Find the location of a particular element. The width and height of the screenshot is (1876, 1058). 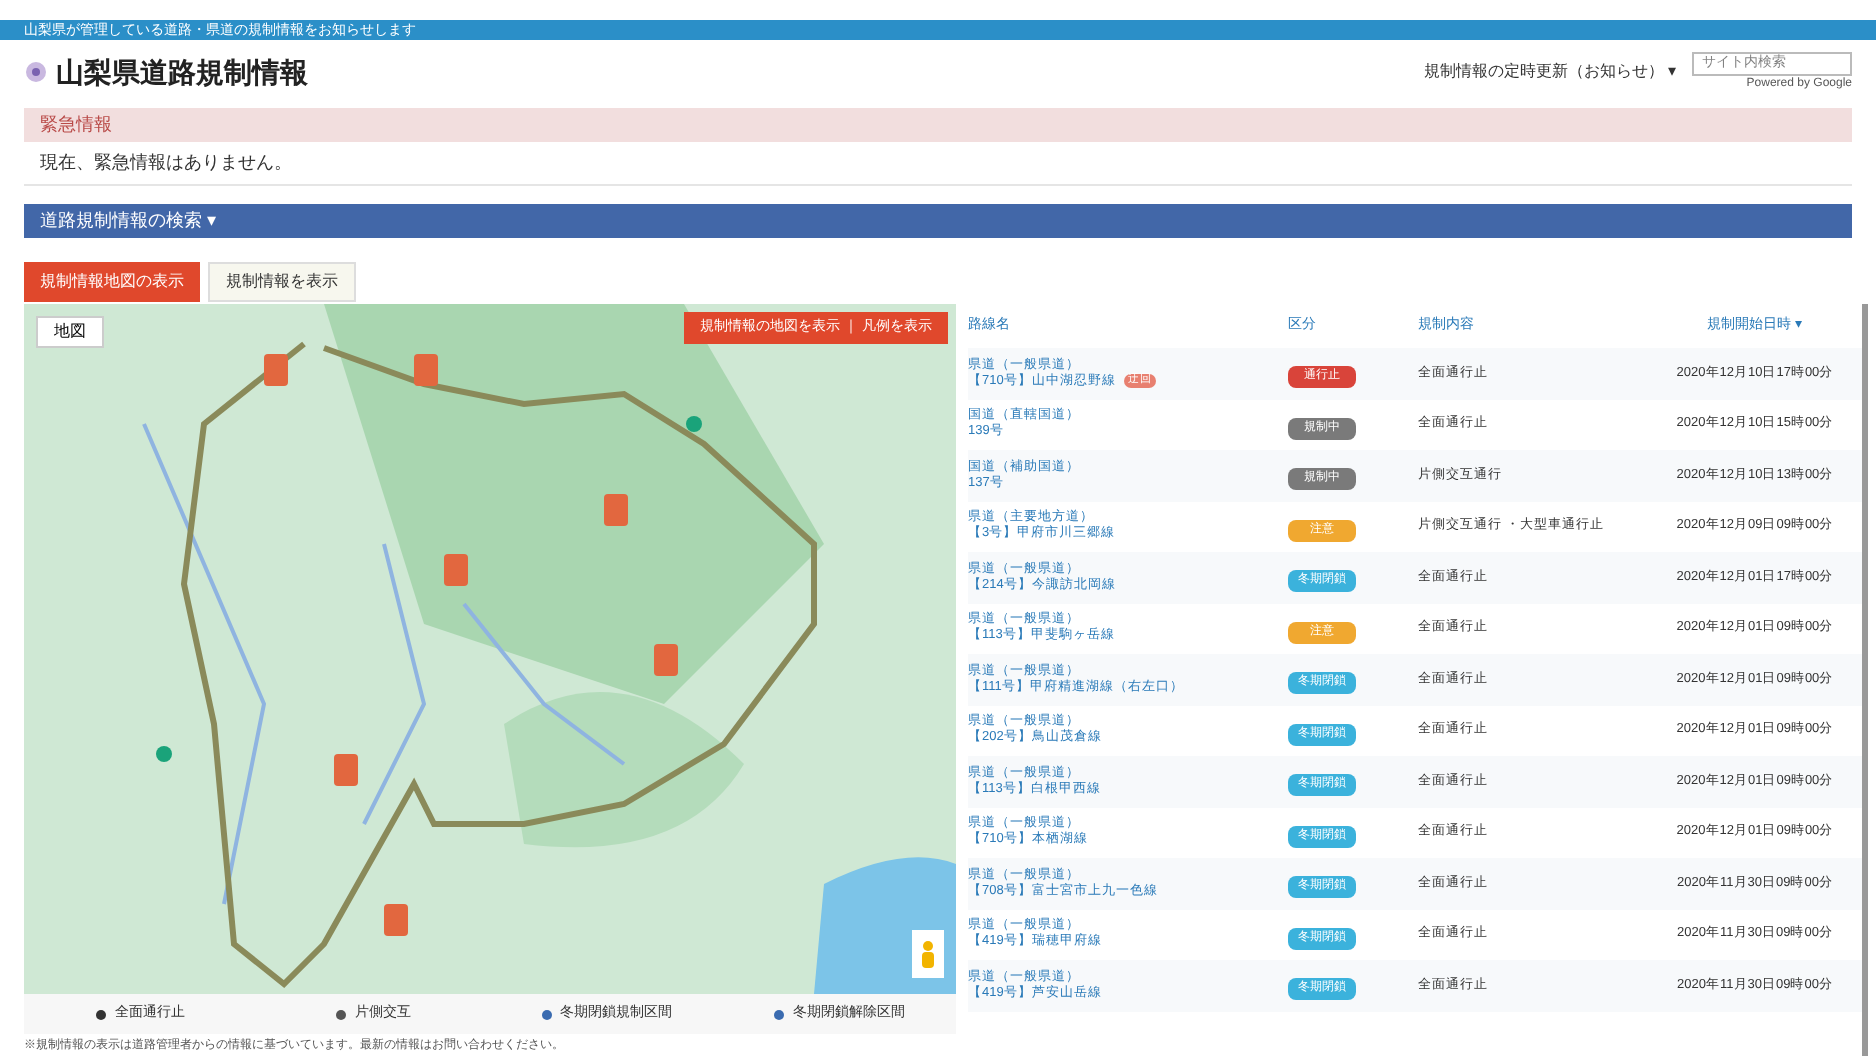

notice-menu: 規制情報の定時更新（お知らせ） ▾ is located at coordinates (1549, 72).